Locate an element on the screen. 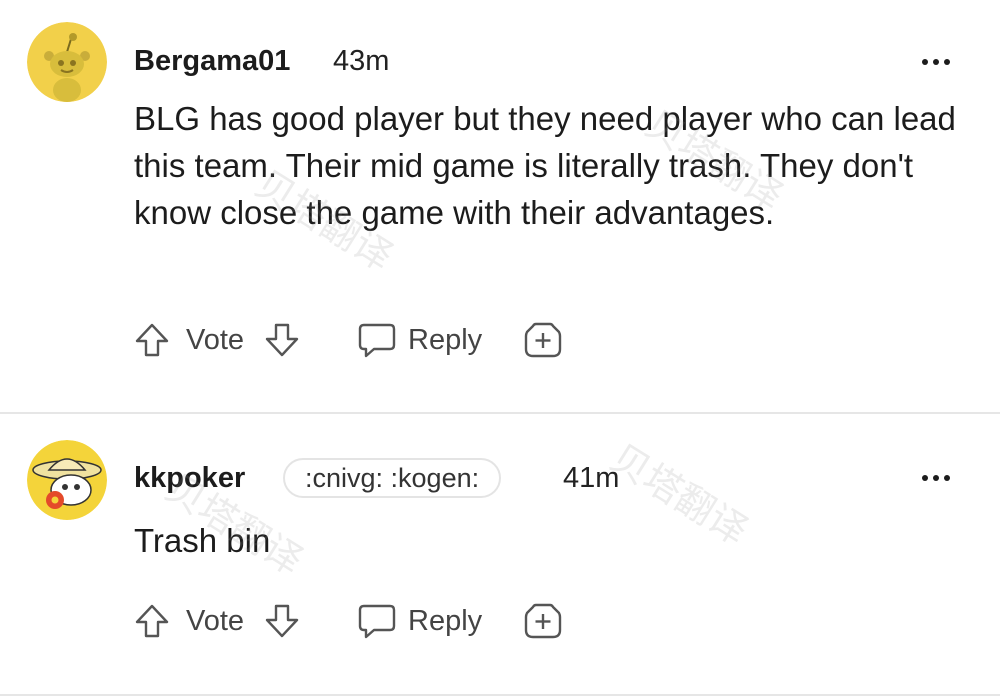 The height and width of the screenshot is (696, 1000). username: Bergama01 is located at coordinates (212, 61).